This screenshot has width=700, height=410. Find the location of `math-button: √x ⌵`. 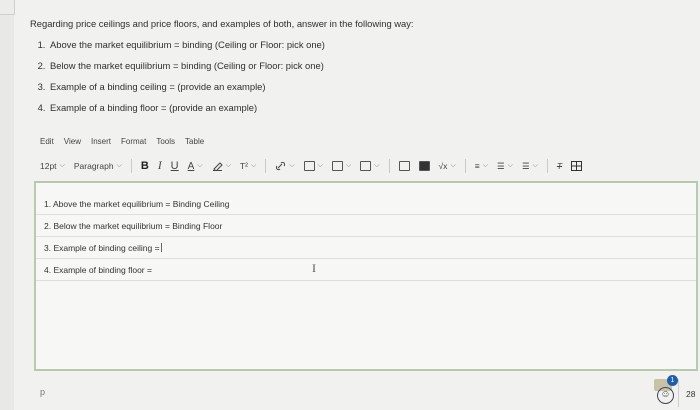

math-button: √x ⌵ is located at coordinates (447, 166).